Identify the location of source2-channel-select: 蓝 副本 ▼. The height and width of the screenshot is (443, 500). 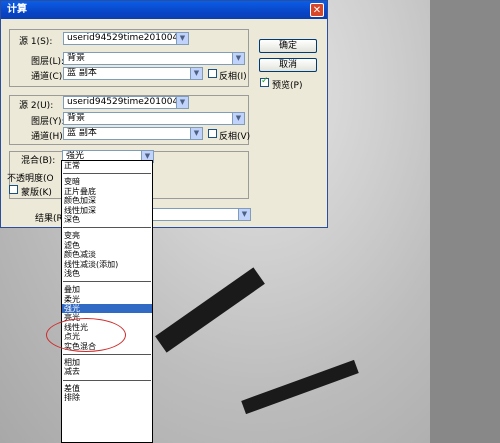
(133, 133).